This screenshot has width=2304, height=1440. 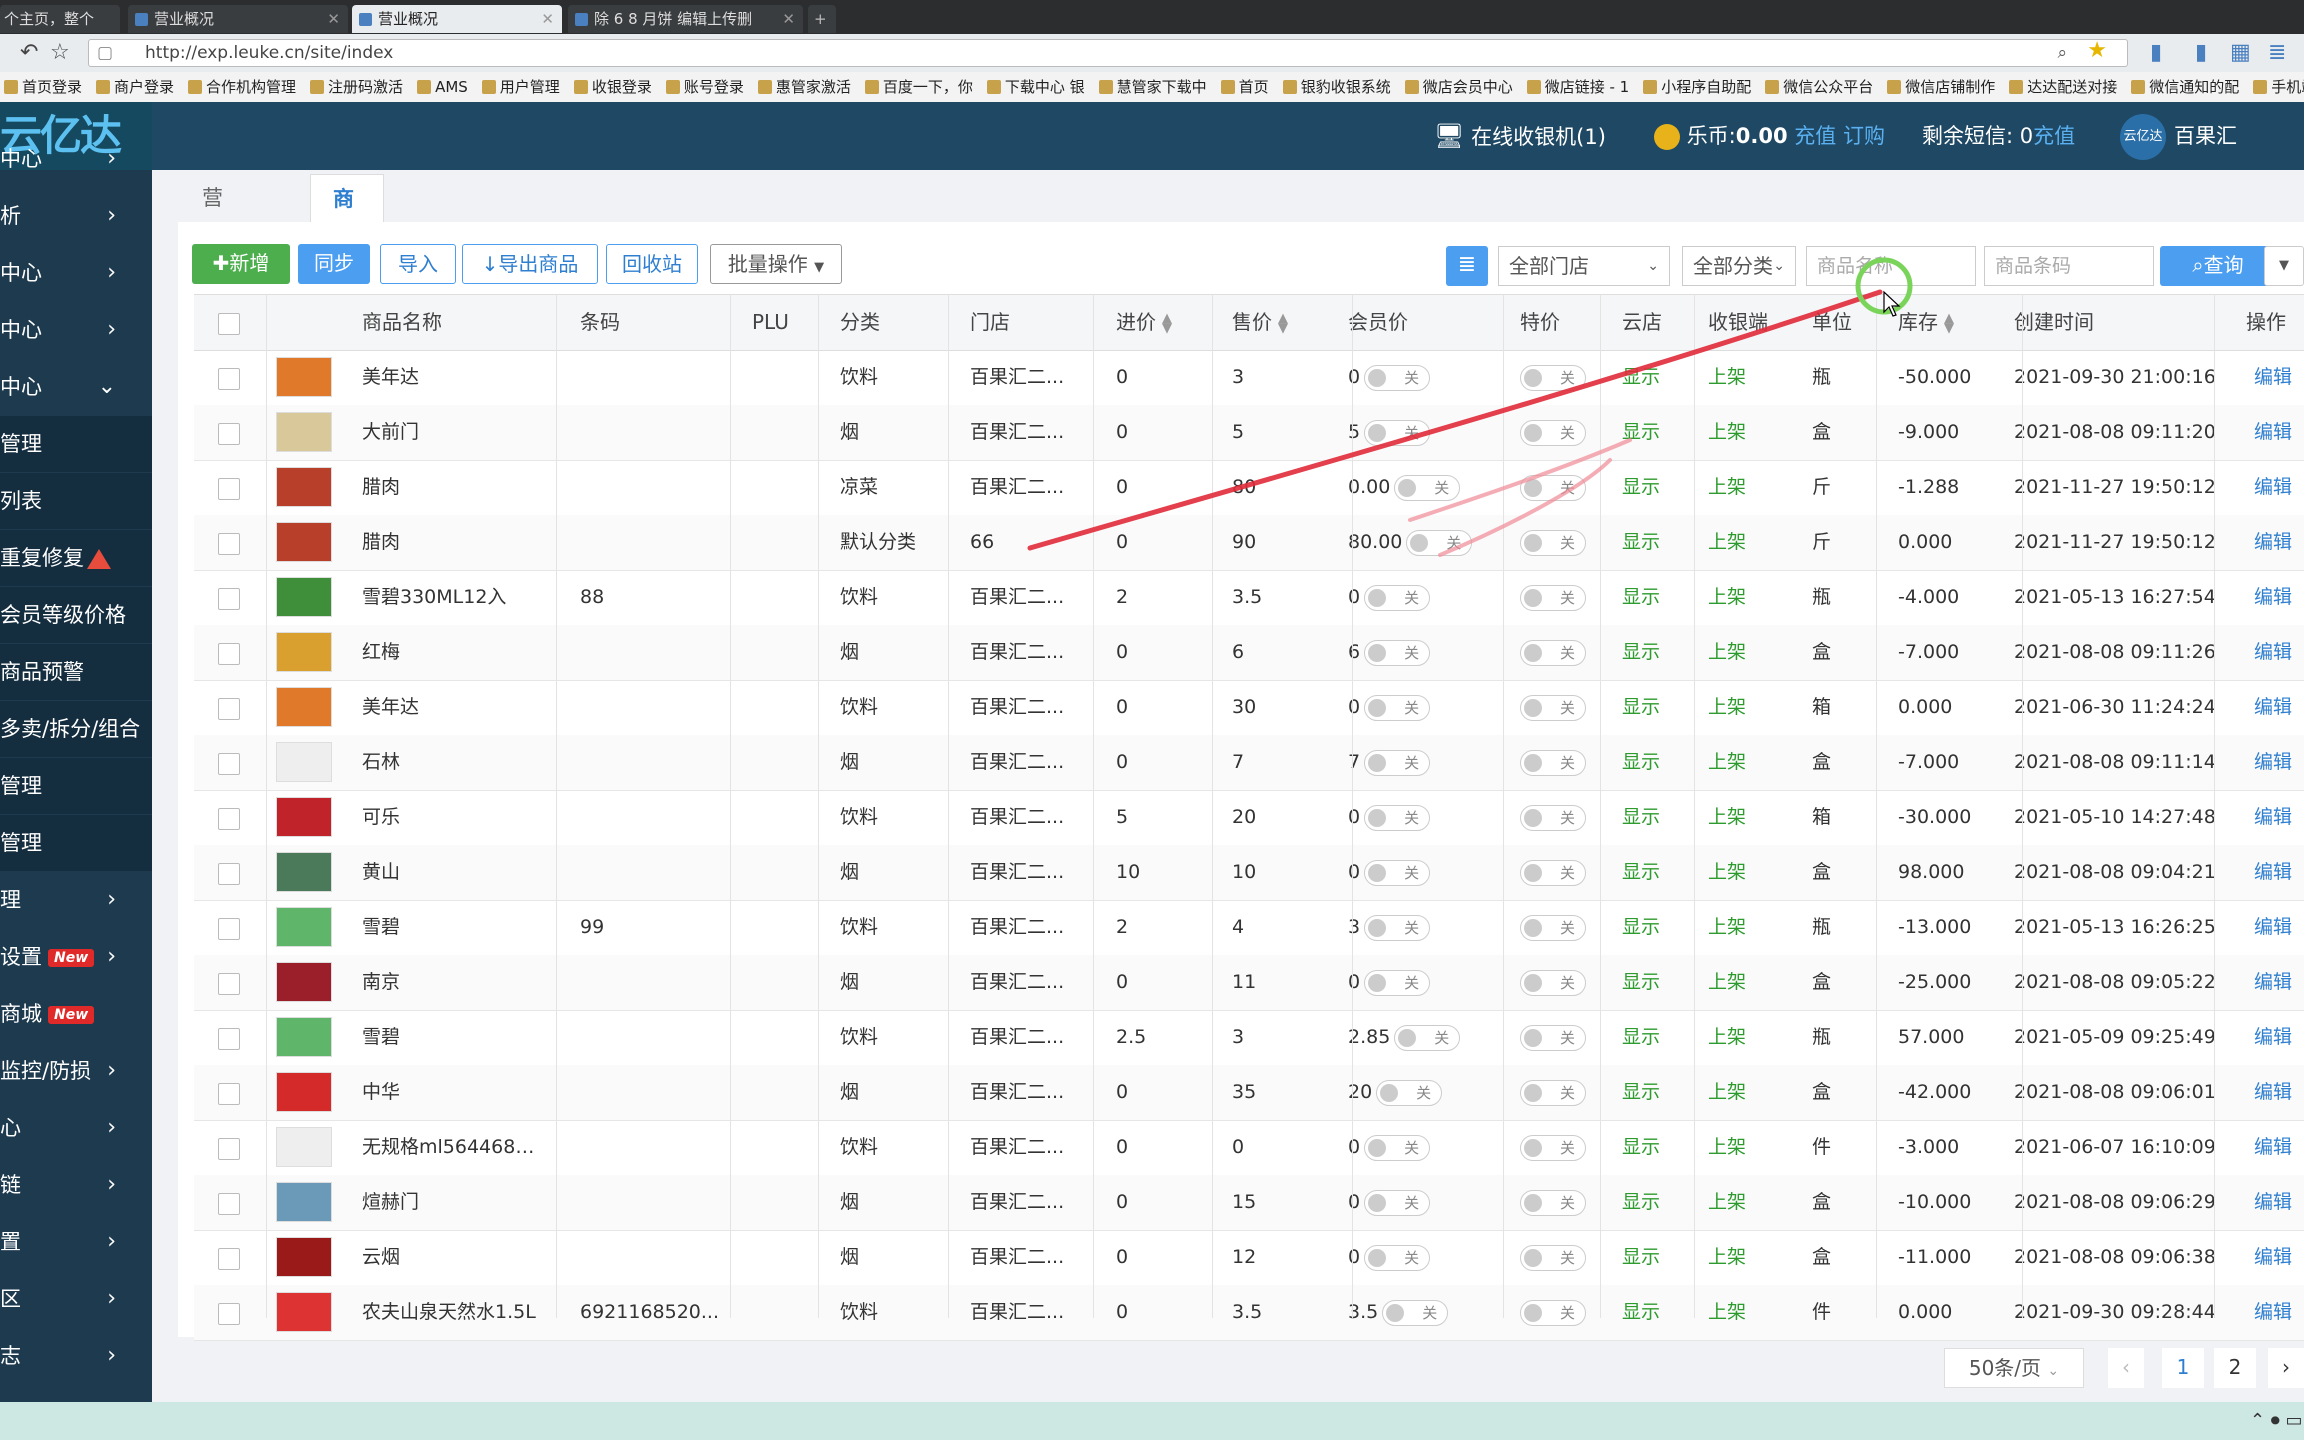 I want to click on tray-icons: ⌃ ⏺ ▭, so click(x=2276, y=1420).